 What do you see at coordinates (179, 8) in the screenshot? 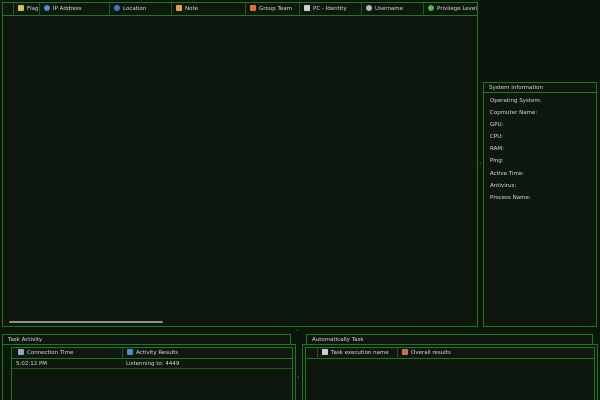
I see `note-icon` at bounding box center [179, 8].